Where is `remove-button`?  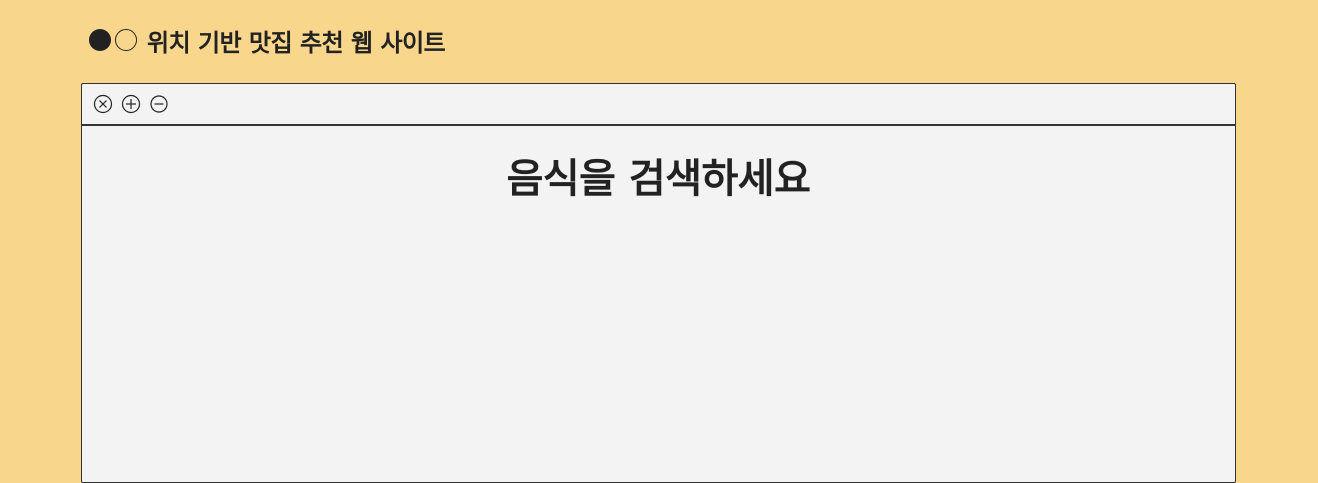 remove-button is located at coordinates (159, 104).